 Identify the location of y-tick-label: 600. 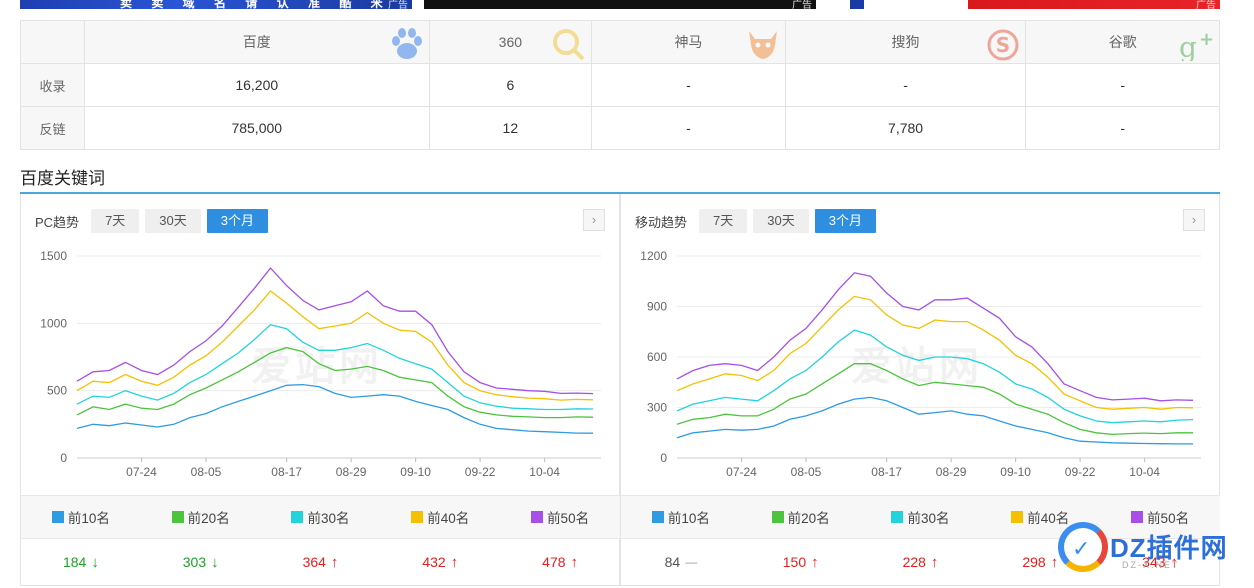
(657, 357).